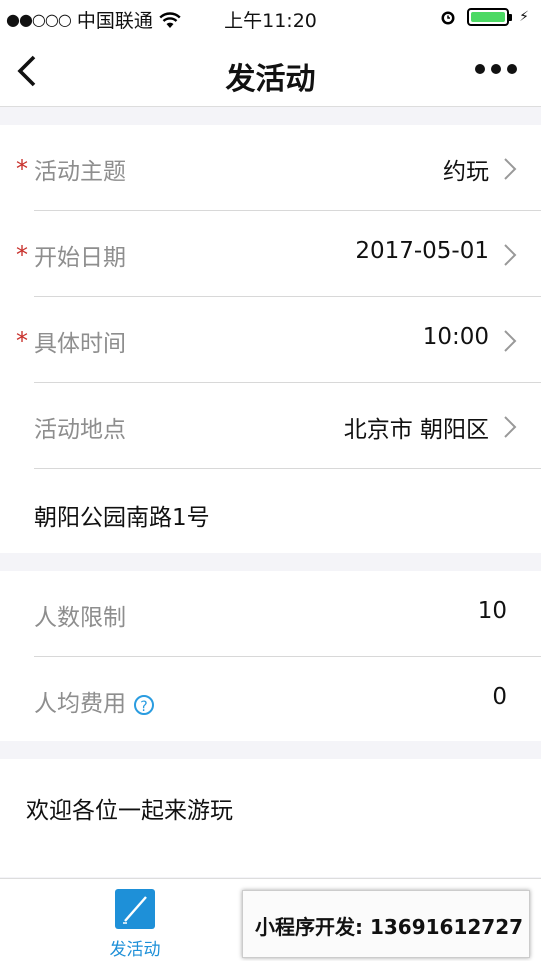 This screenshot has height=961, width=541. What do you see at coordinates (80, 704) in the screenshot?
I see `fee-label: 人均费用` at bounding box center [80, 704].